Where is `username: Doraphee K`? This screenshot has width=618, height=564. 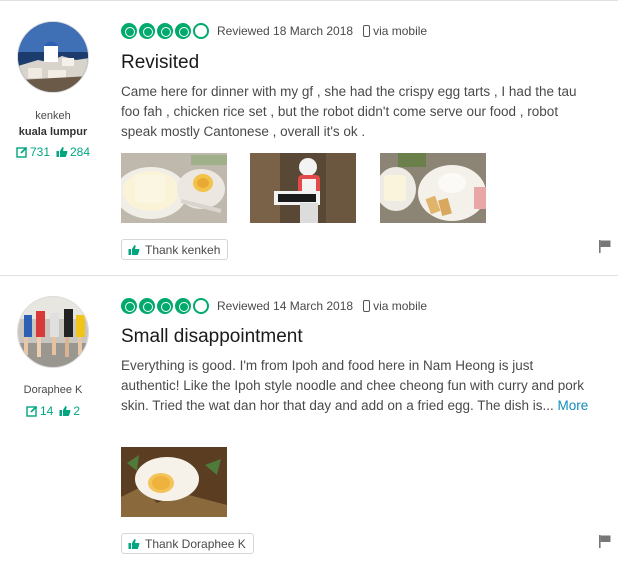 username: Doraphee K is located at coordinates (53, 390).